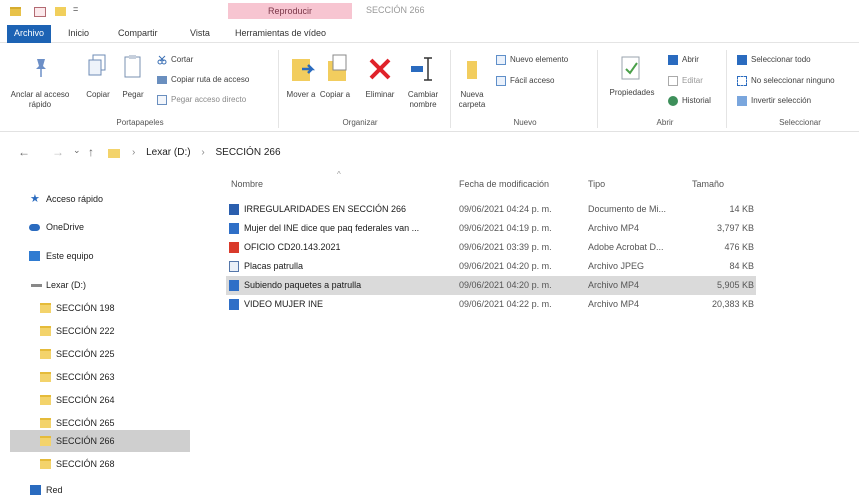 Image resolution: width=859 pixels, height=495 pixels. Describe the element at coordinates (800, 122) in the screenshot. I see `group-label-seleccionar: Seleccionar` at that location.